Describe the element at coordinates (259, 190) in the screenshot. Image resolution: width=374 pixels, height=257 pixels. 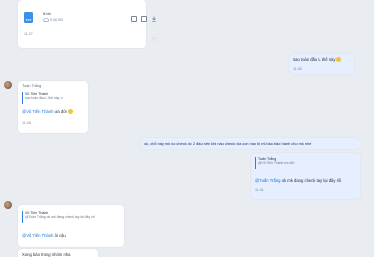
I see `message-time: 11:41` at that location.